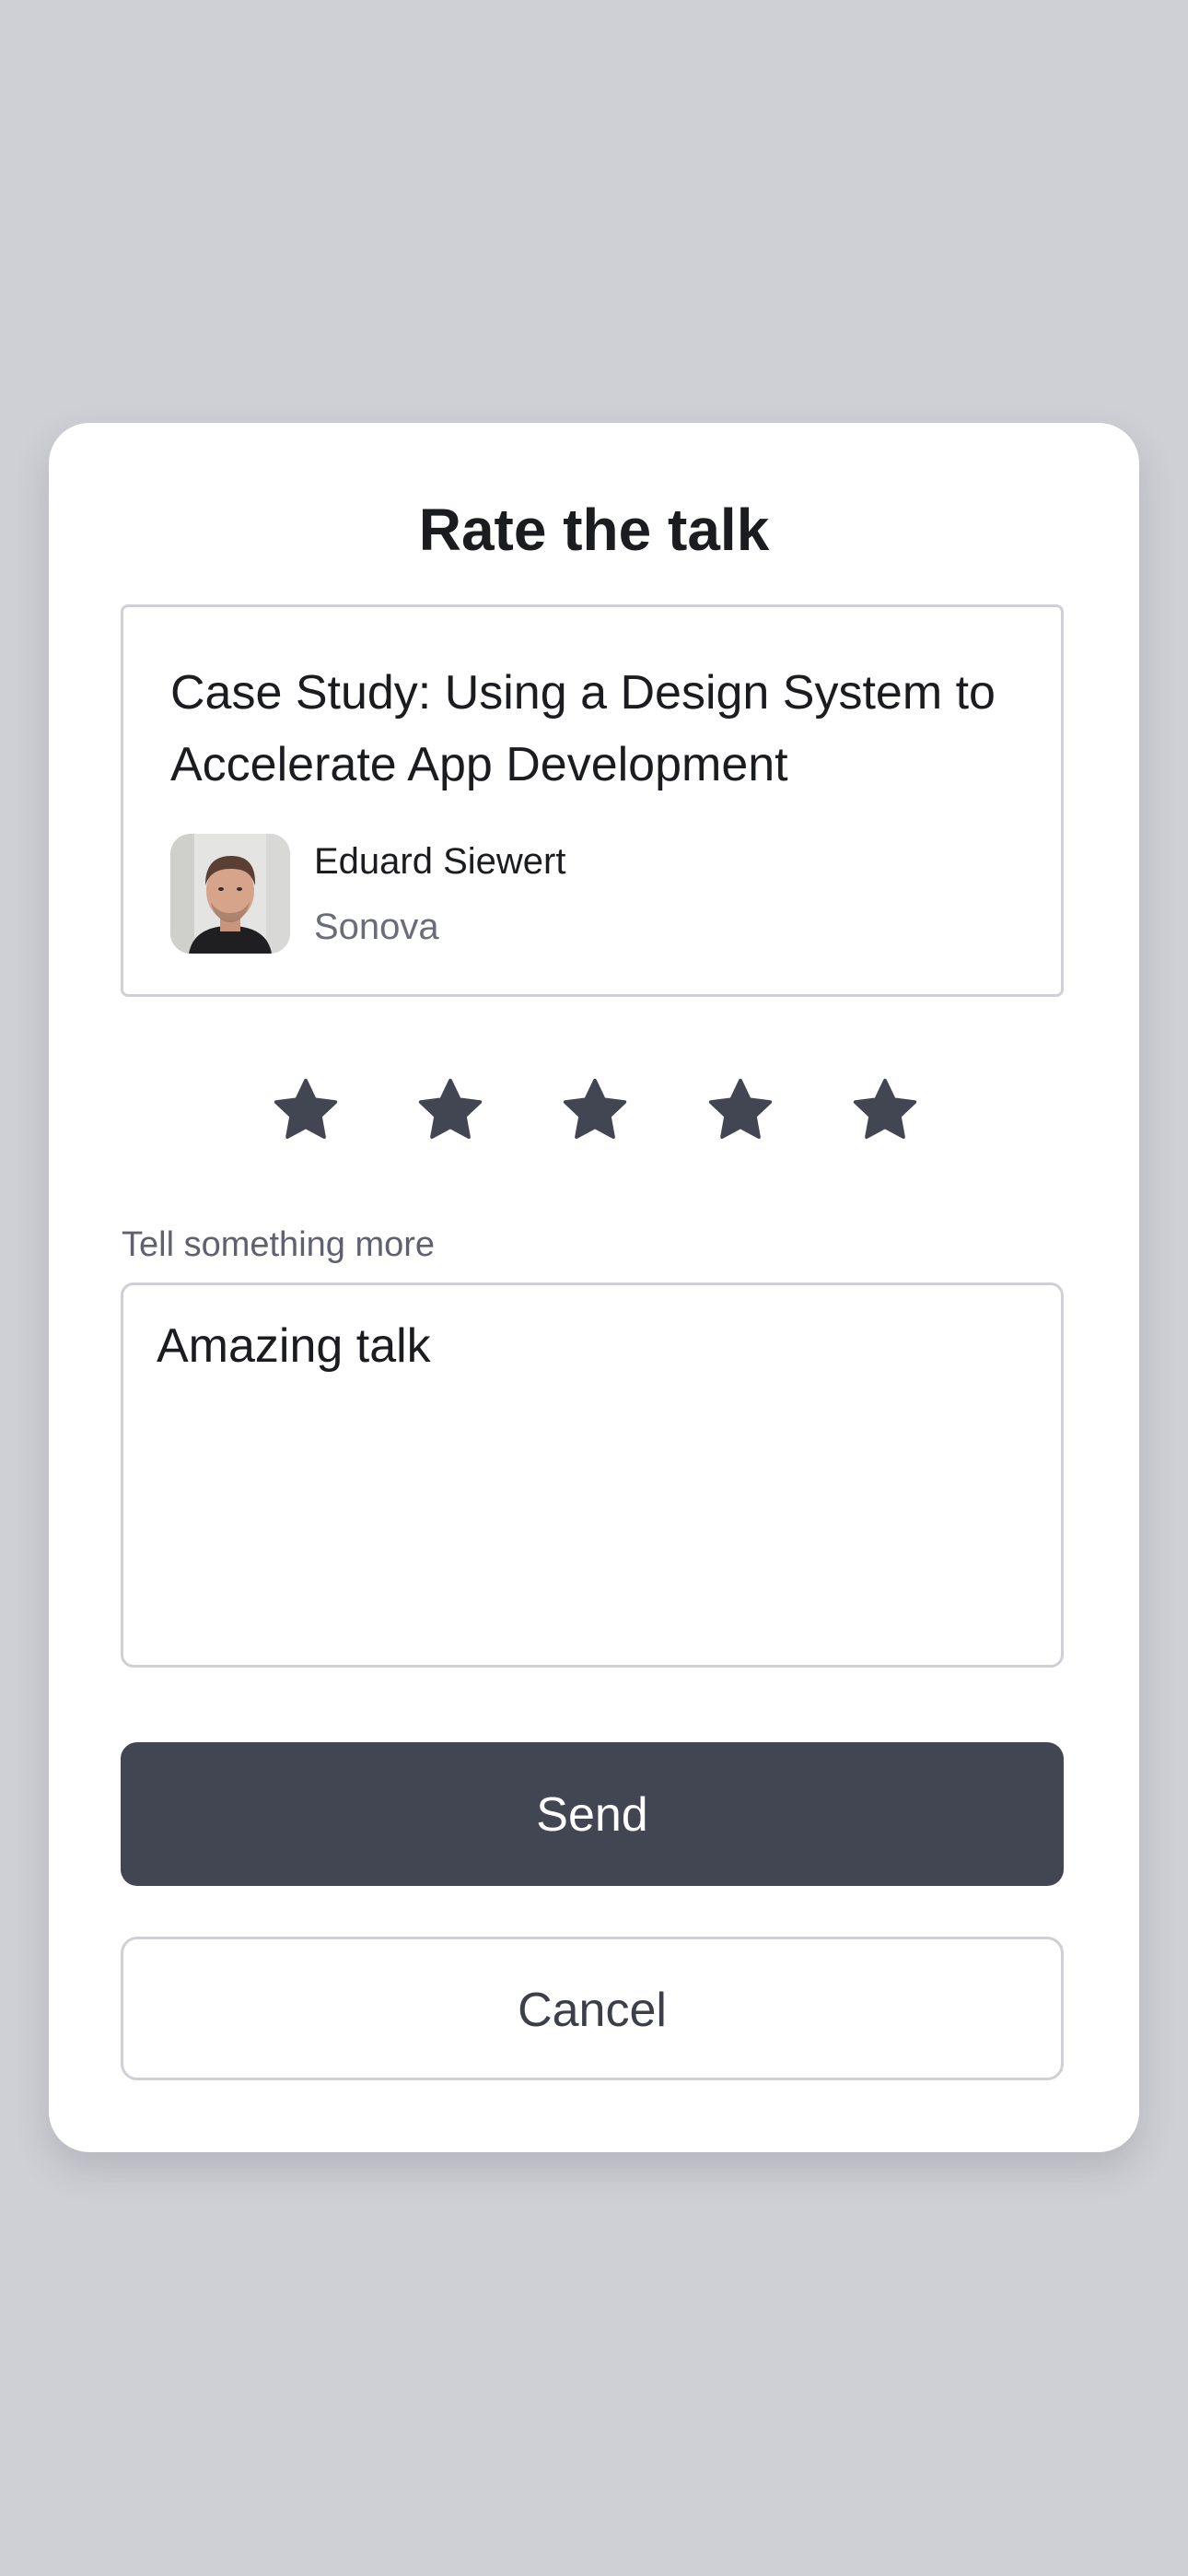 The image size is (1188, 2576). I want to click on cancel-button: Cancel, so click(592, 2008).